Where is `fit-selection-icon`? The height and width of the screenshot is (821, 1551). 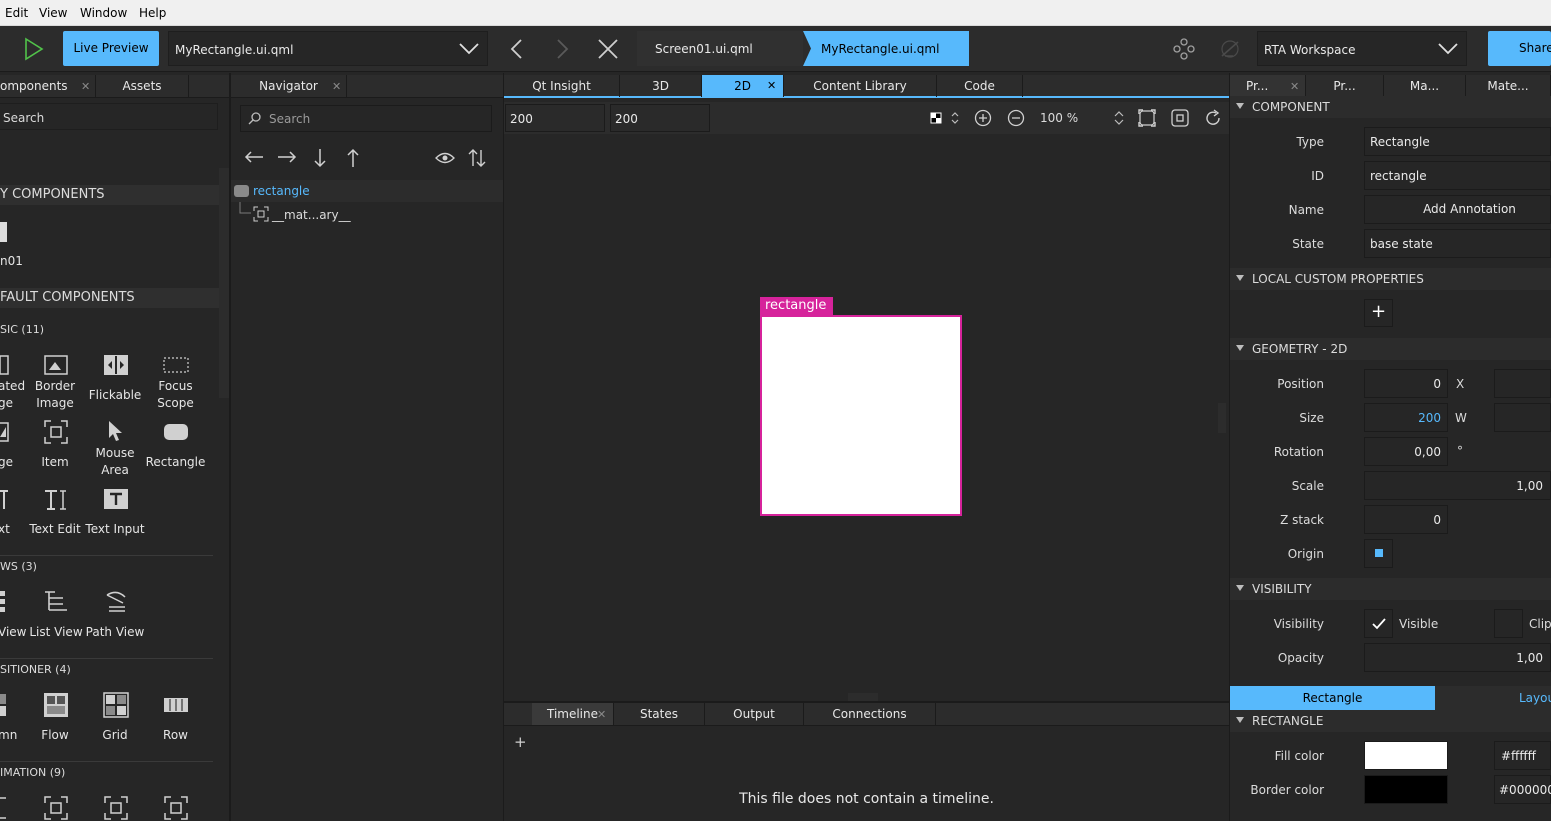
fit-selection-icon is located at coordinates (1180, 118).